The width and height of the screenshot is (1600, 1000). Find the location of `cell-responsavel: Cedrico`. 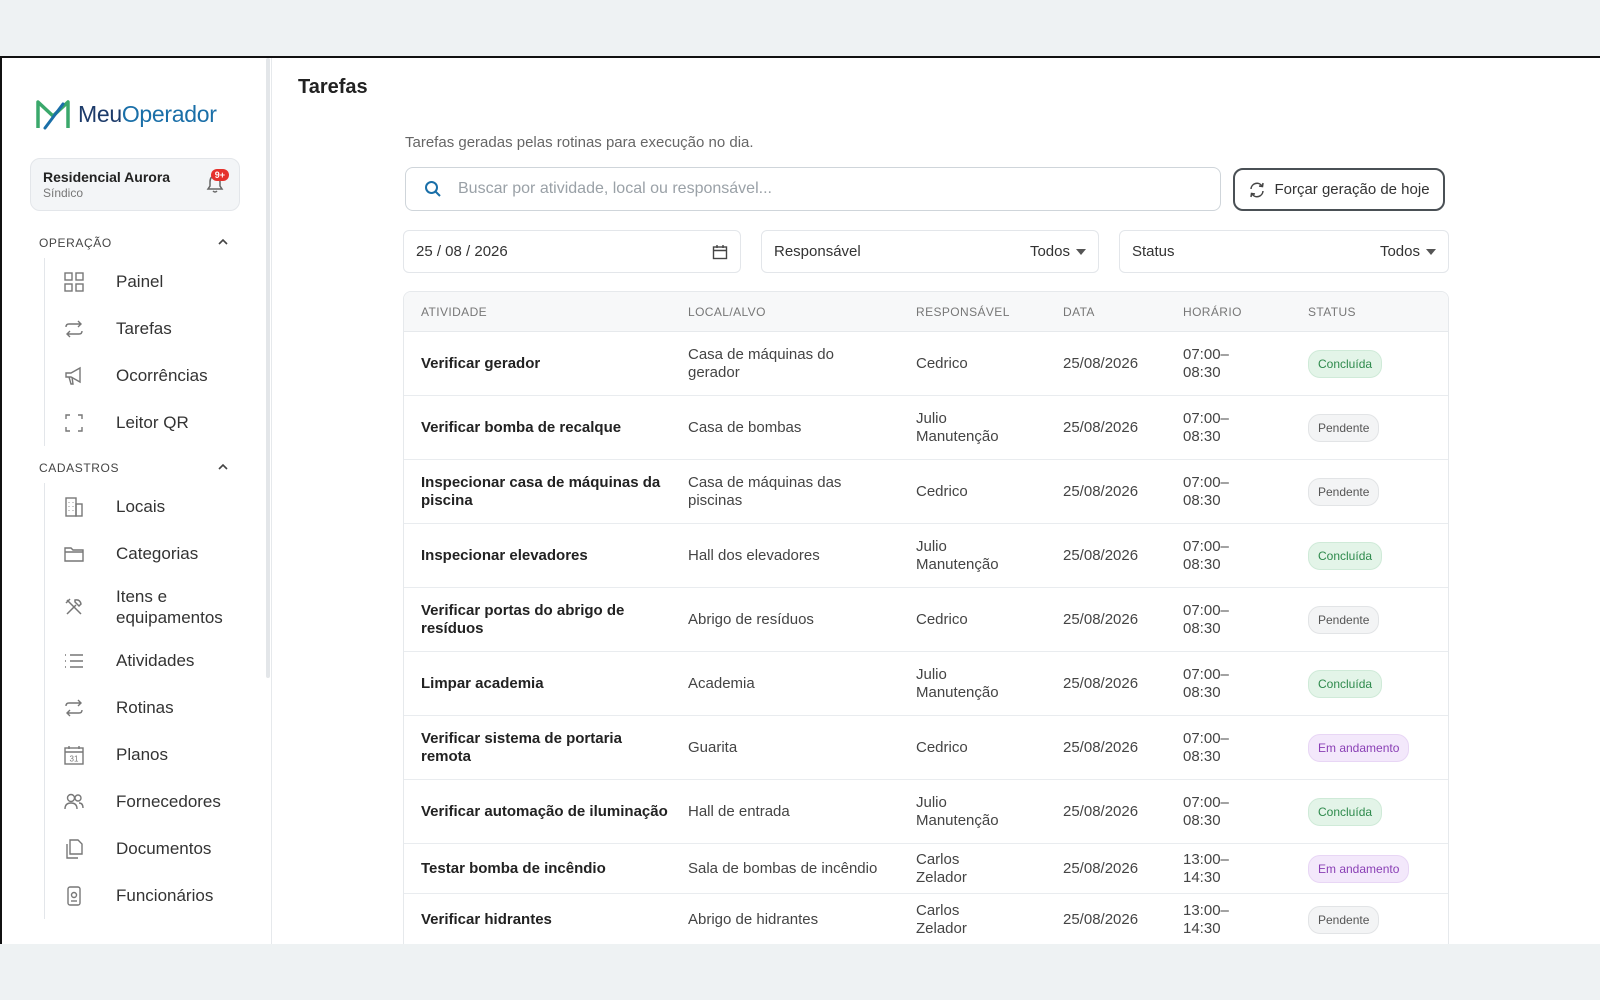

cell-responsavel: Cedrico is located at coordinates (942, 619).